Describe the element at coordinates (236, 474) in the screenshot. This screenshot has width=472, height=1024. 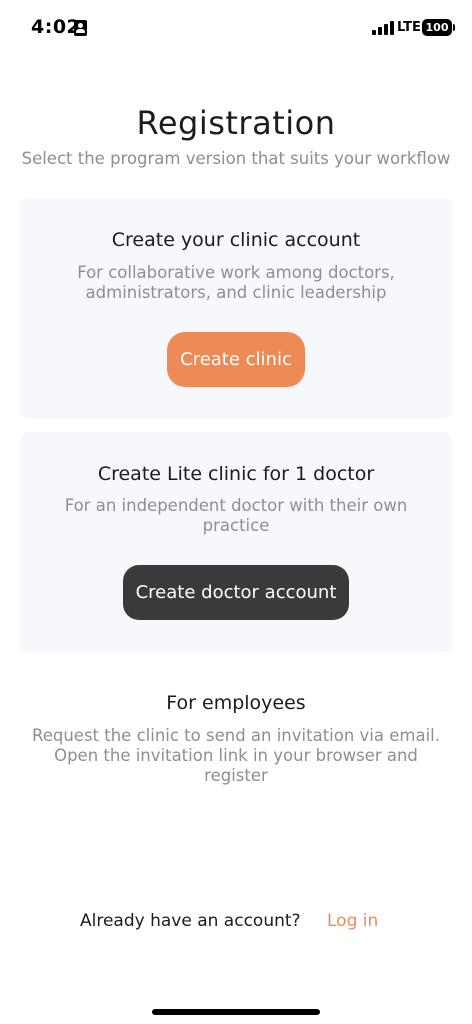
I see `lite-card-title: Create Lite clinic for 1 doctor` at that location.